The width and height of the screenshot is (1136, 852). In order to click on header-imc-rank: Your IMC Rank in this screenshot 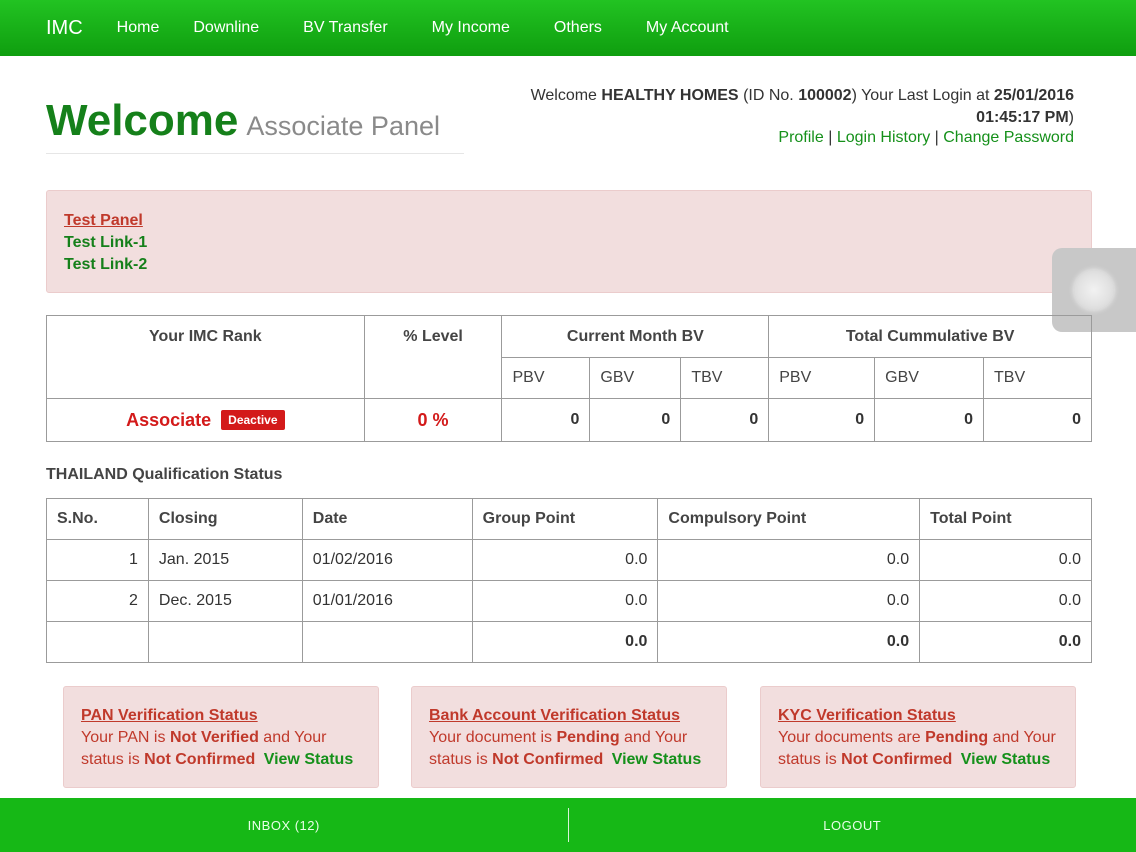, I will do `click(205, 357)`.